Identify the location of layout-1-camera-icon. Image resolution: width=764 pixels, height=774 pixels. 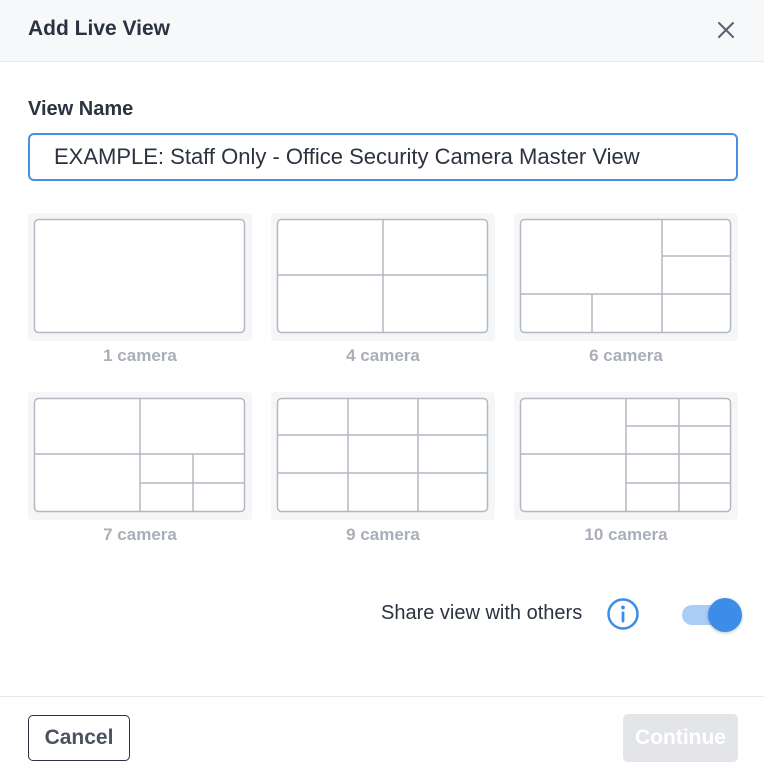
(139, 276).